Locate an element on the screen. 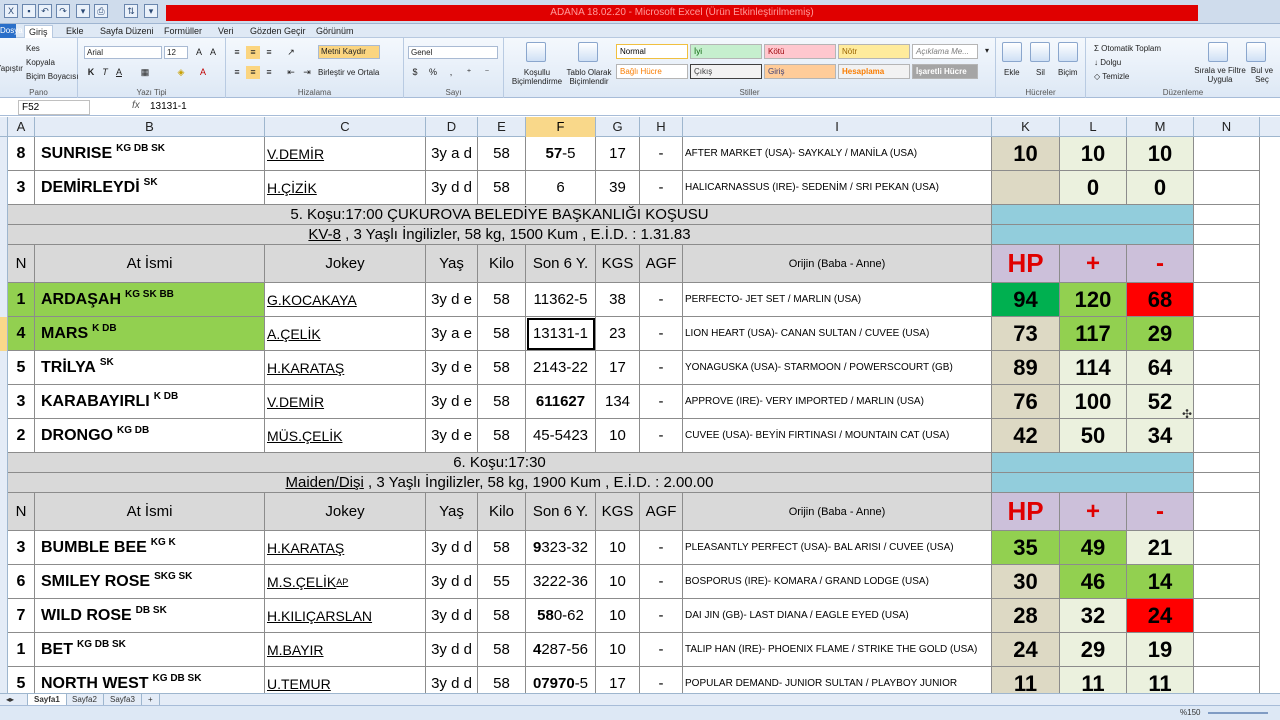  column-header-e: E is located at coordinates (502, 127).